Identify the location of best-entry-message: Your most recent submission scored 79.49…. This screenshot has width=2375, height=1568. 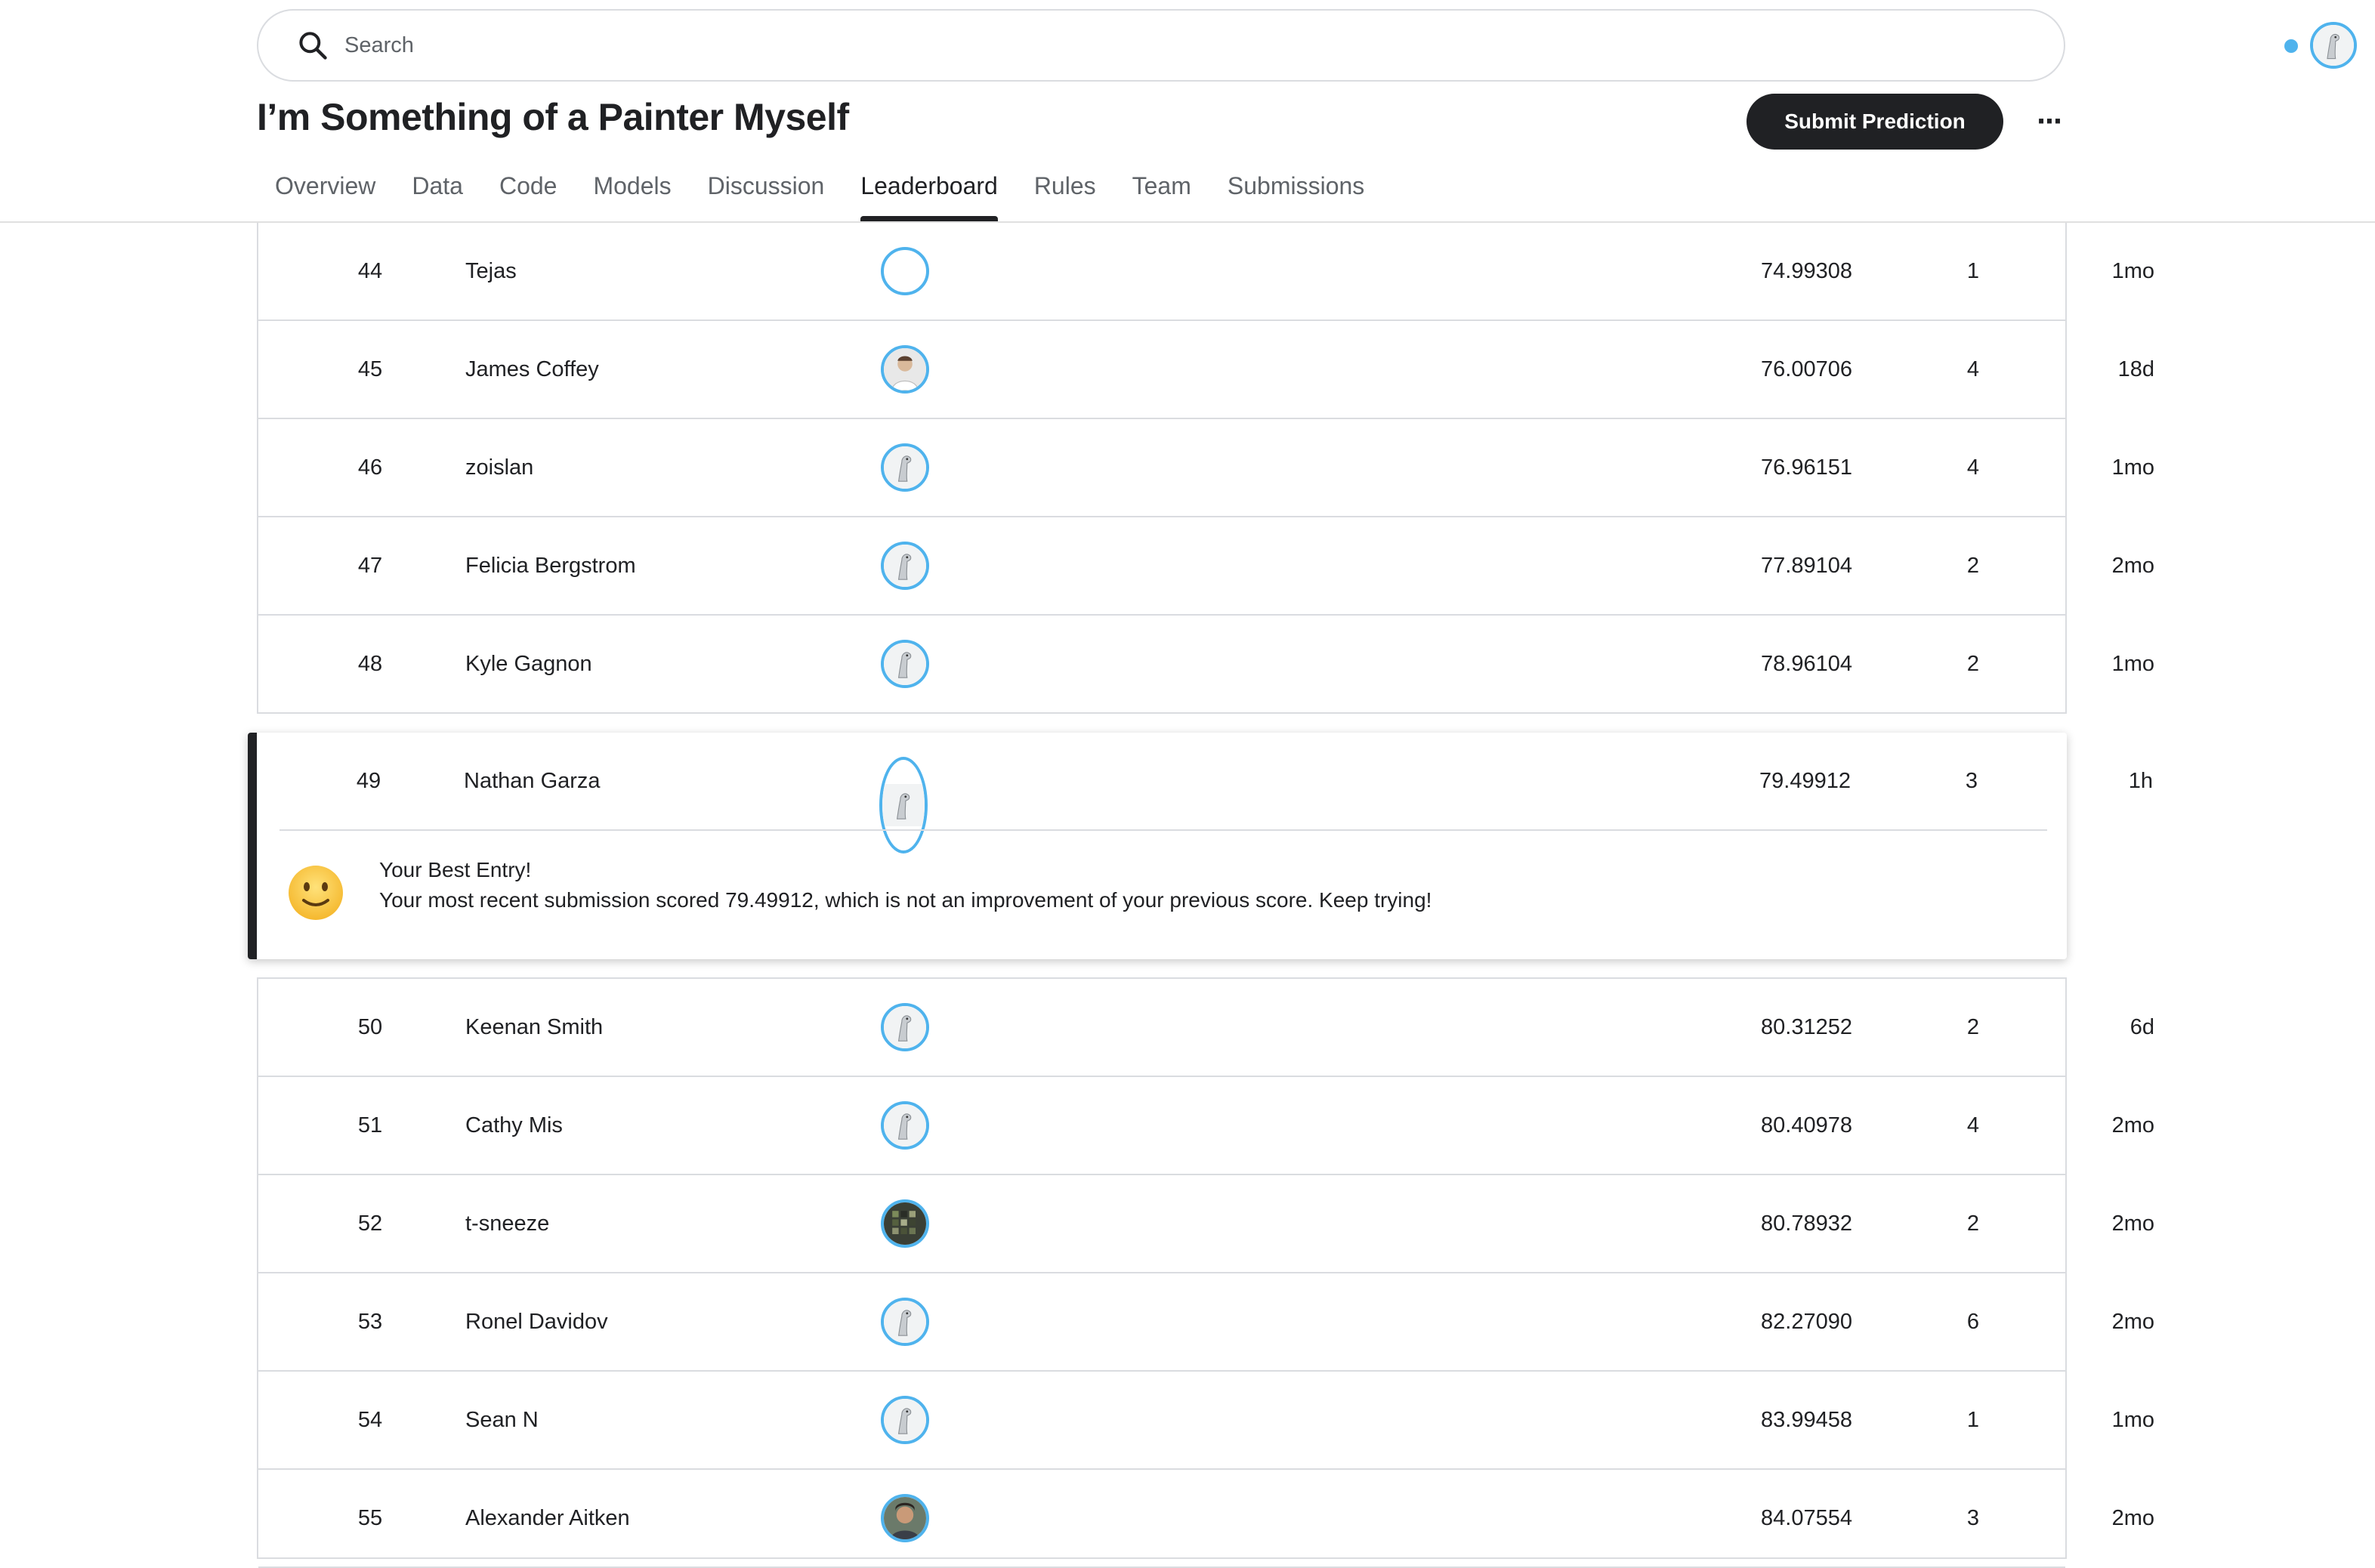
(905, 900).